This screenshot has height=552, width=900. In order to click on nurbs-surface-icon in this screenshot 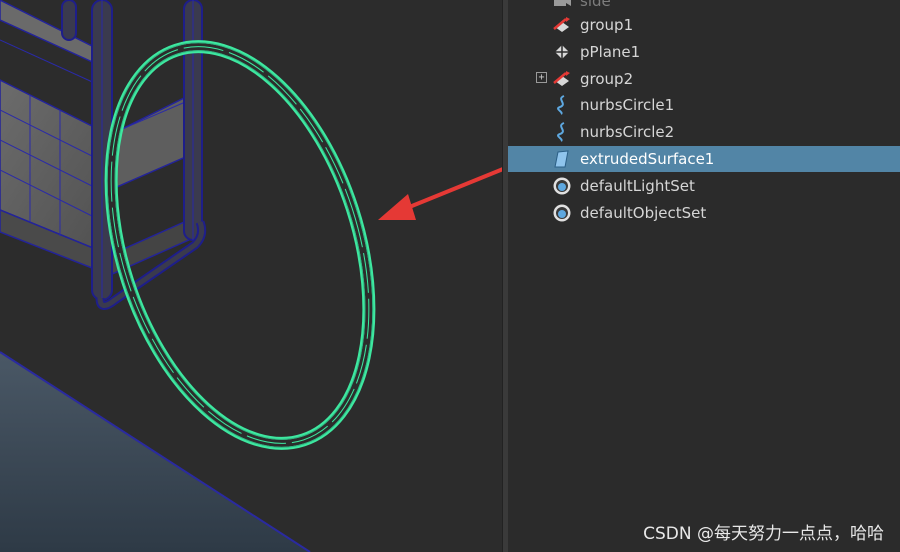, I will do `click(561, 159)`.